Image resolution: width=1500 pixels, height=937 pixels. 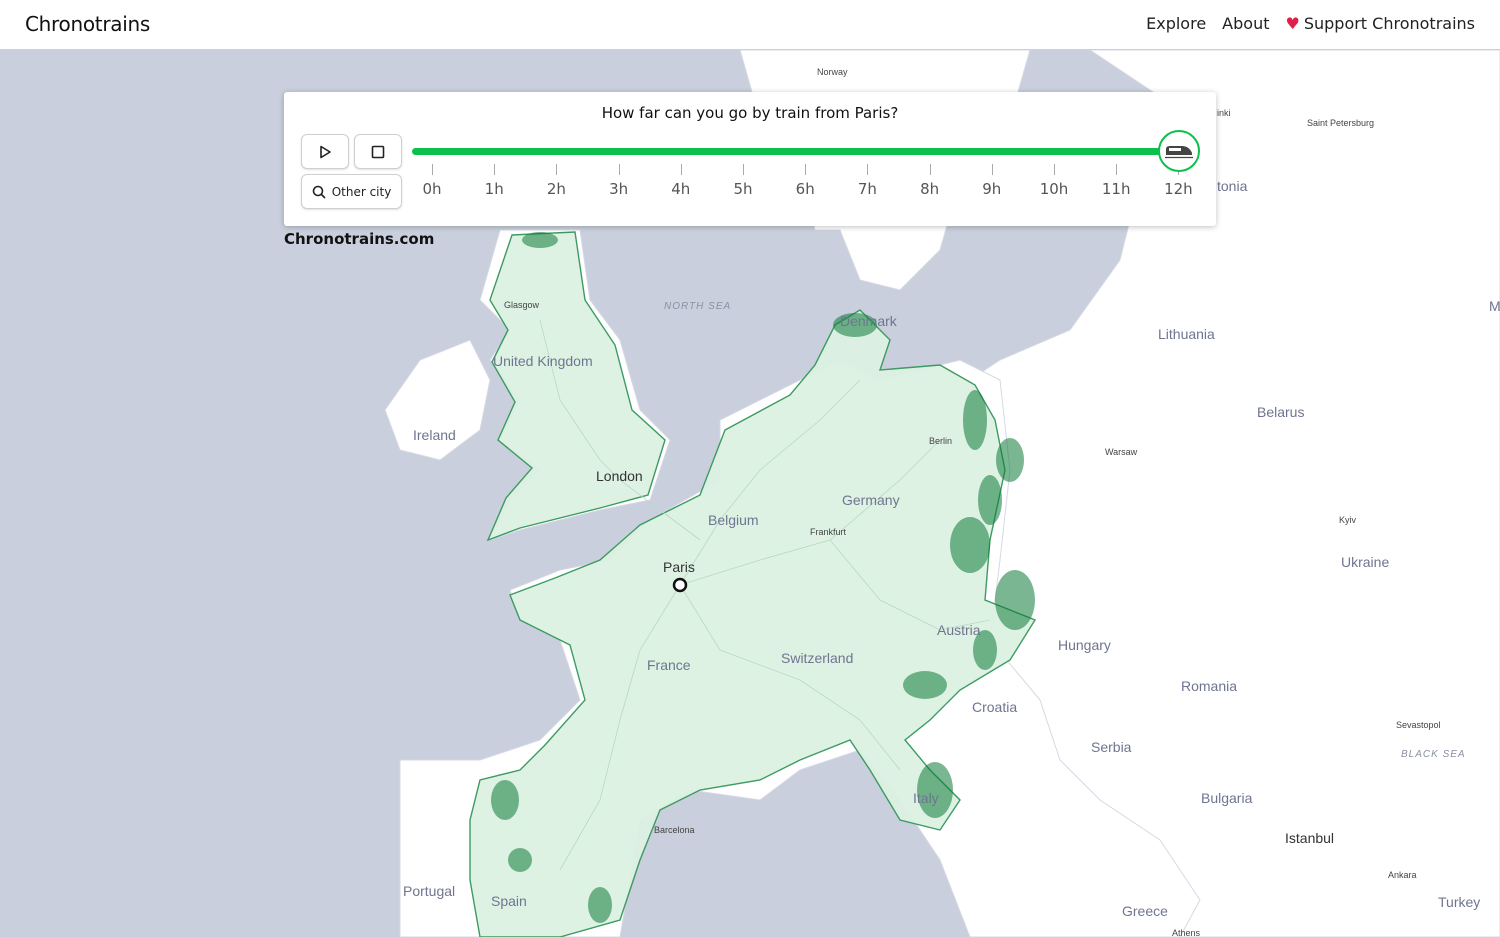 I want to click on train-icon, so click(x=1179, y=152).